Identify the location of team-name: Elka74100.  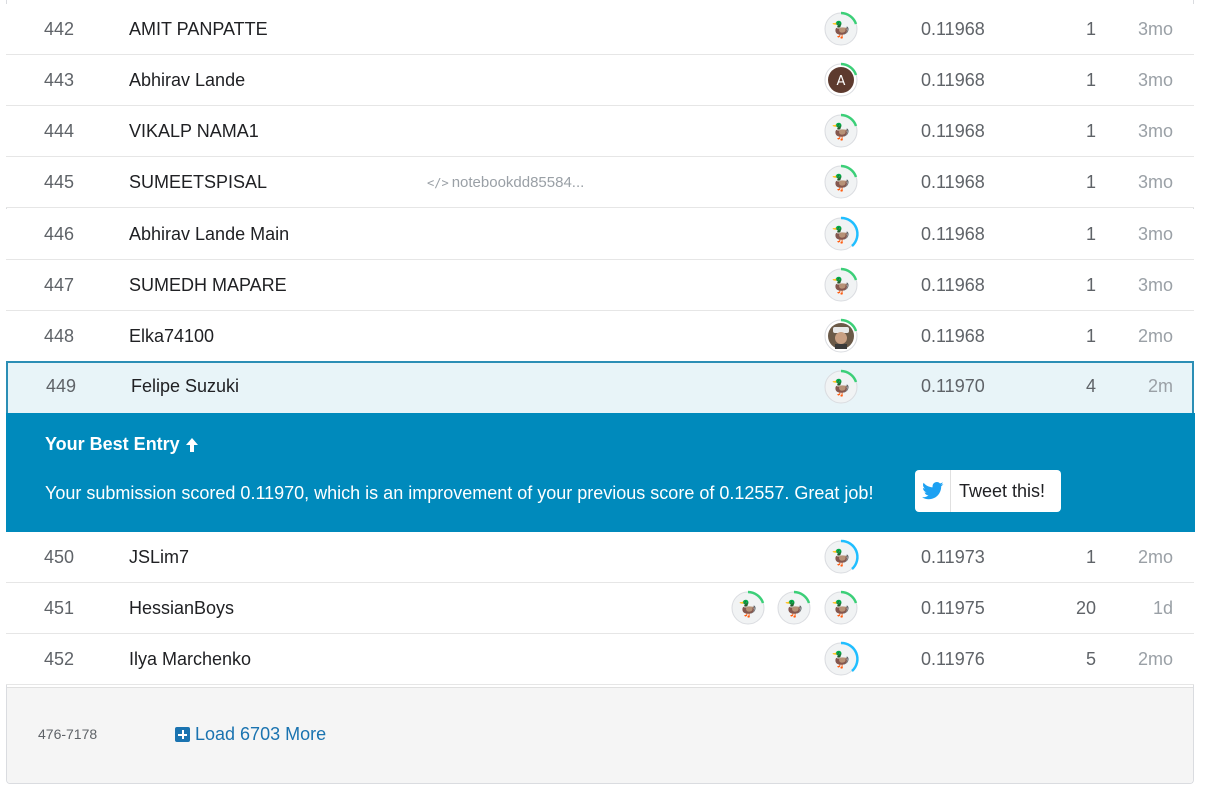
(171, 336).